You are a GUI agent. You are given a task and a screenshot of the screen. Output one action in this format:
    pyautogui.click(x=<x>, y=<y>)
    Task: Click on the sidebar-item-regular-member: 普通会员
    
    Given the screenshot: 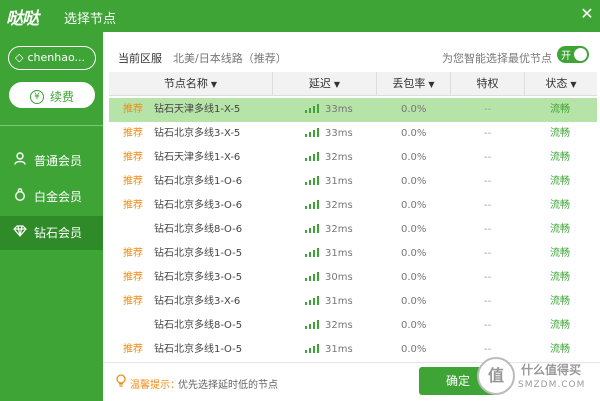 What is the action you would take?
    pyautogui.click(x=51, y=161)
    